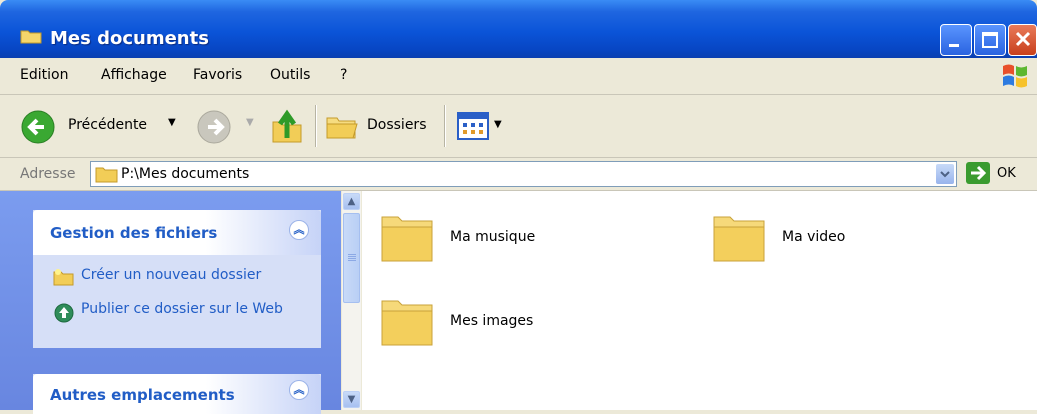  I want to click on folders-icon, so click(342, 128).